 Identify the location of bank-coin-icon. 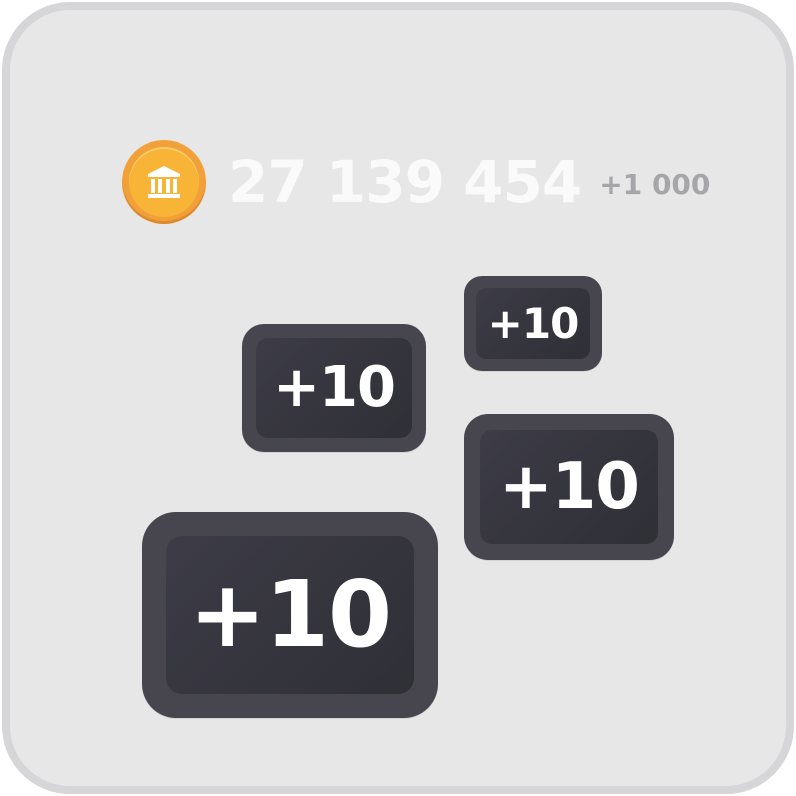
(164, 182).